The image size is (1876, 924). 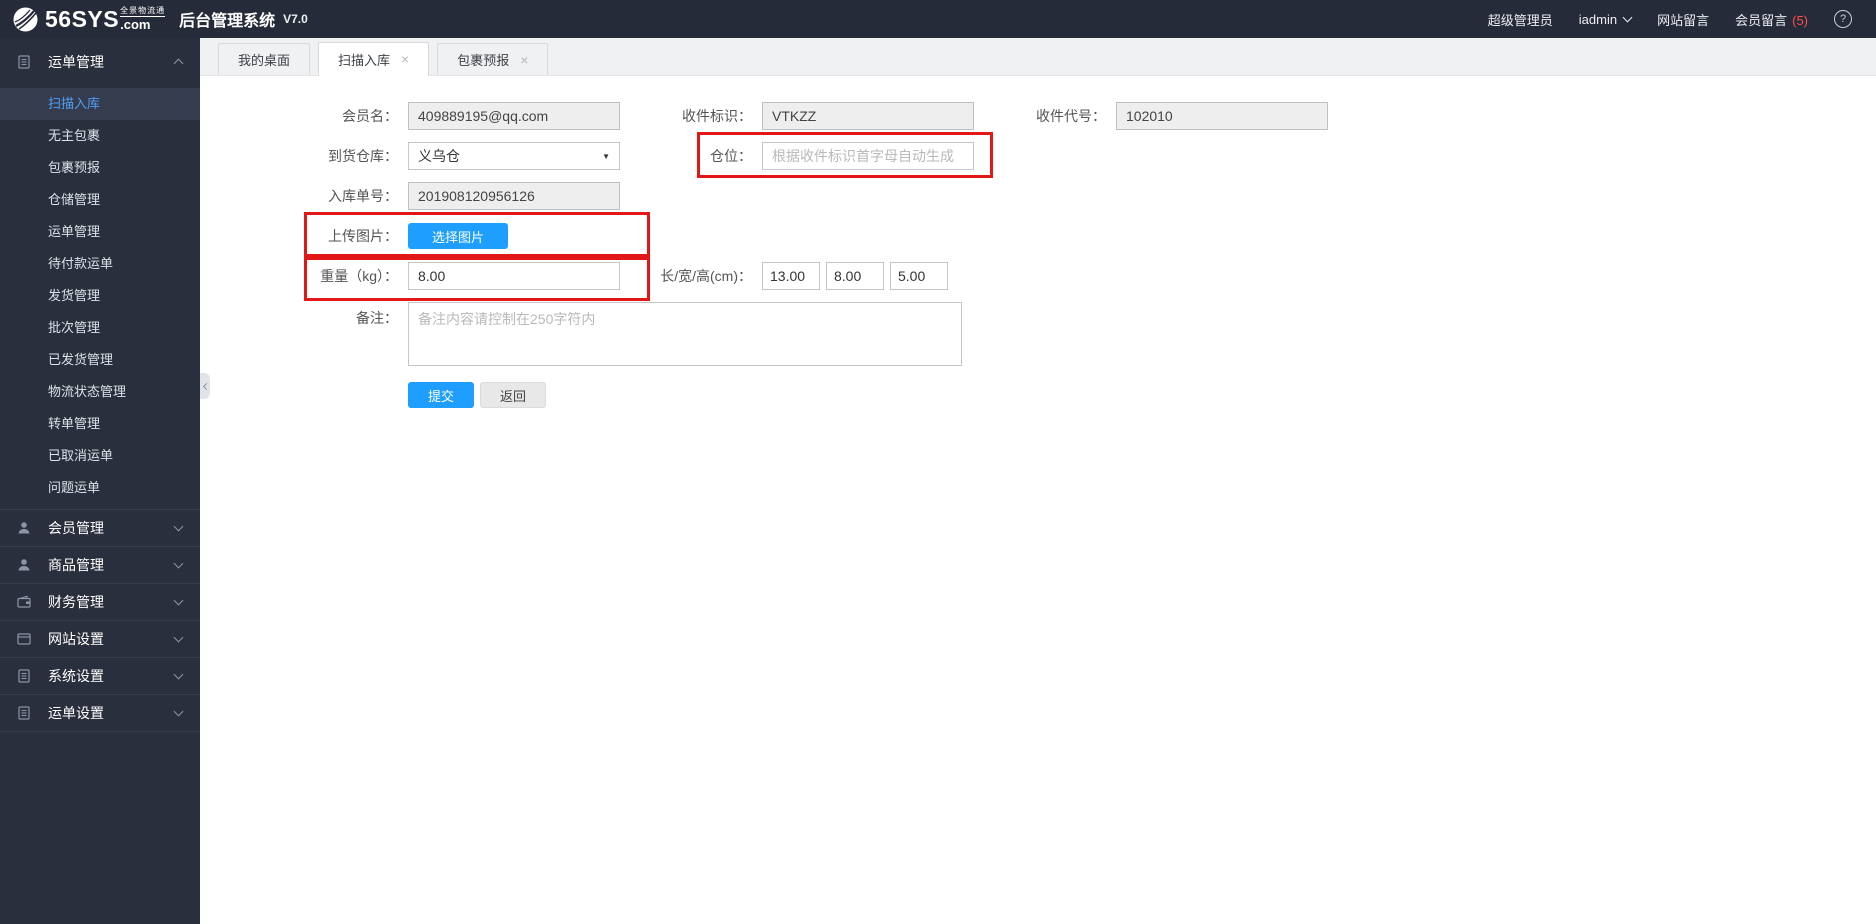 What do you see at coordinates (685, 334) in the screenshot?
I see `remark-textarea` at bounding box center [685, 334].